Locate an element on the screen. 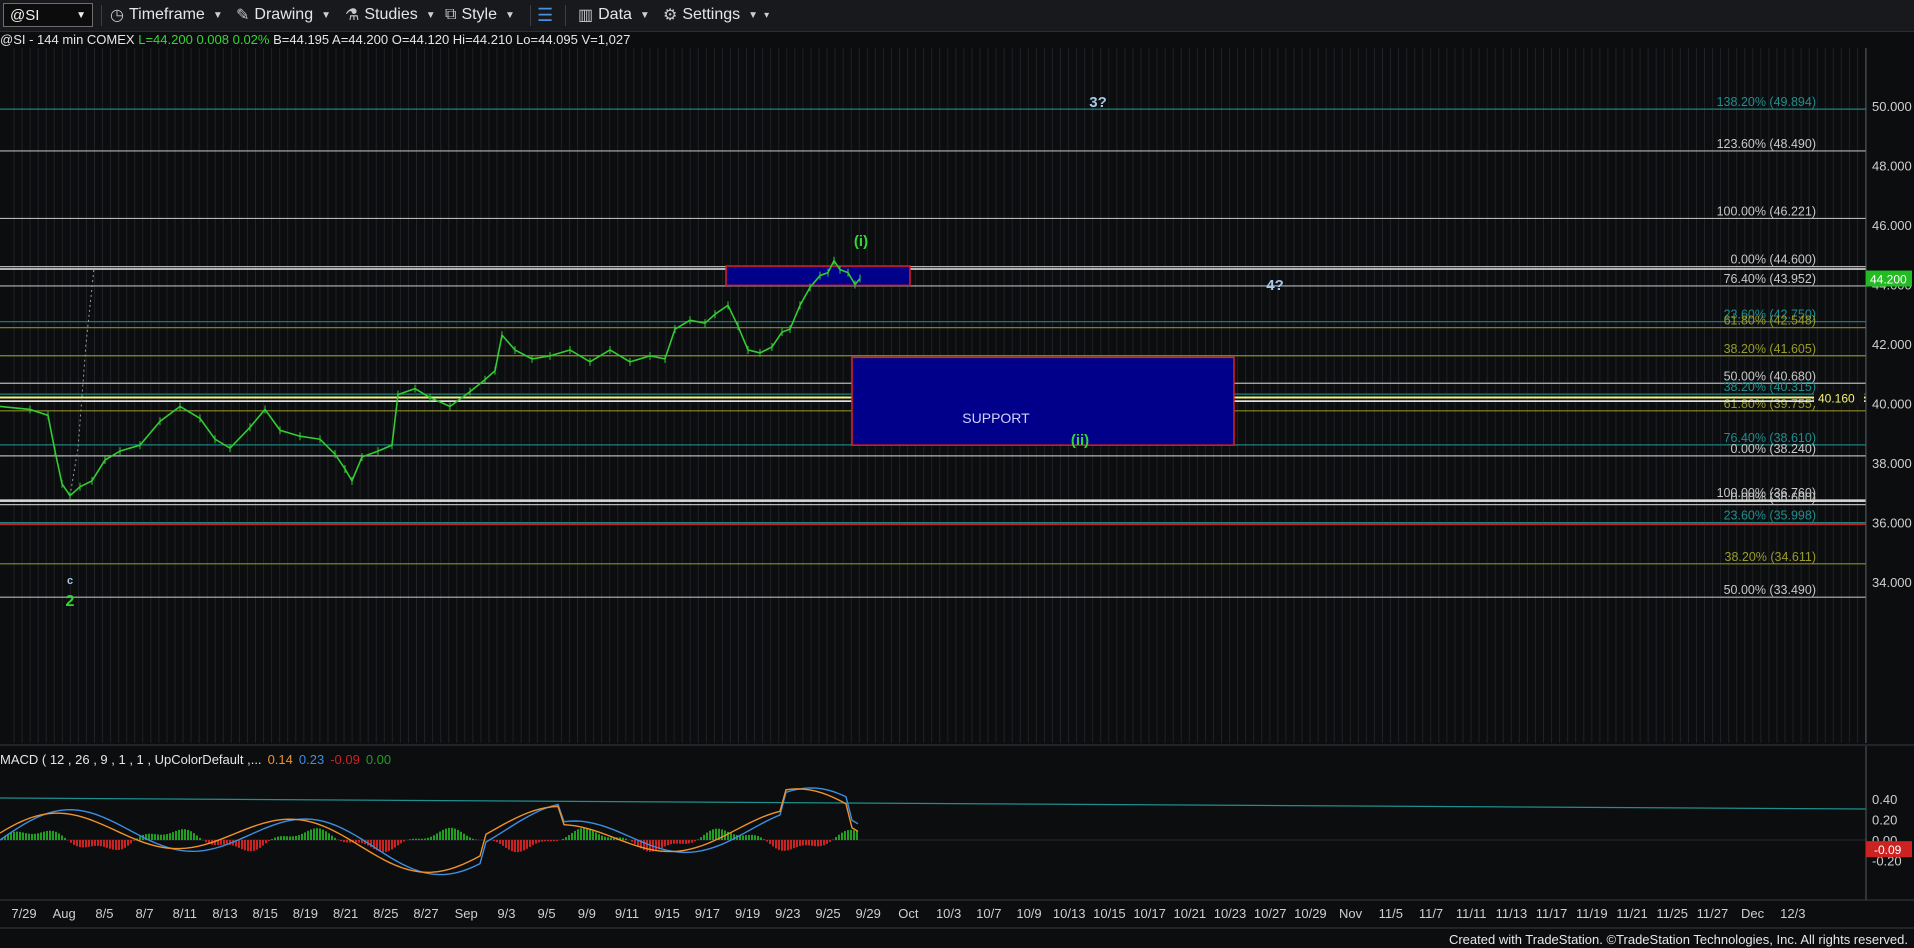  fib-level-label: 38.20% (34.611) is located at coordinates (1771, 557).